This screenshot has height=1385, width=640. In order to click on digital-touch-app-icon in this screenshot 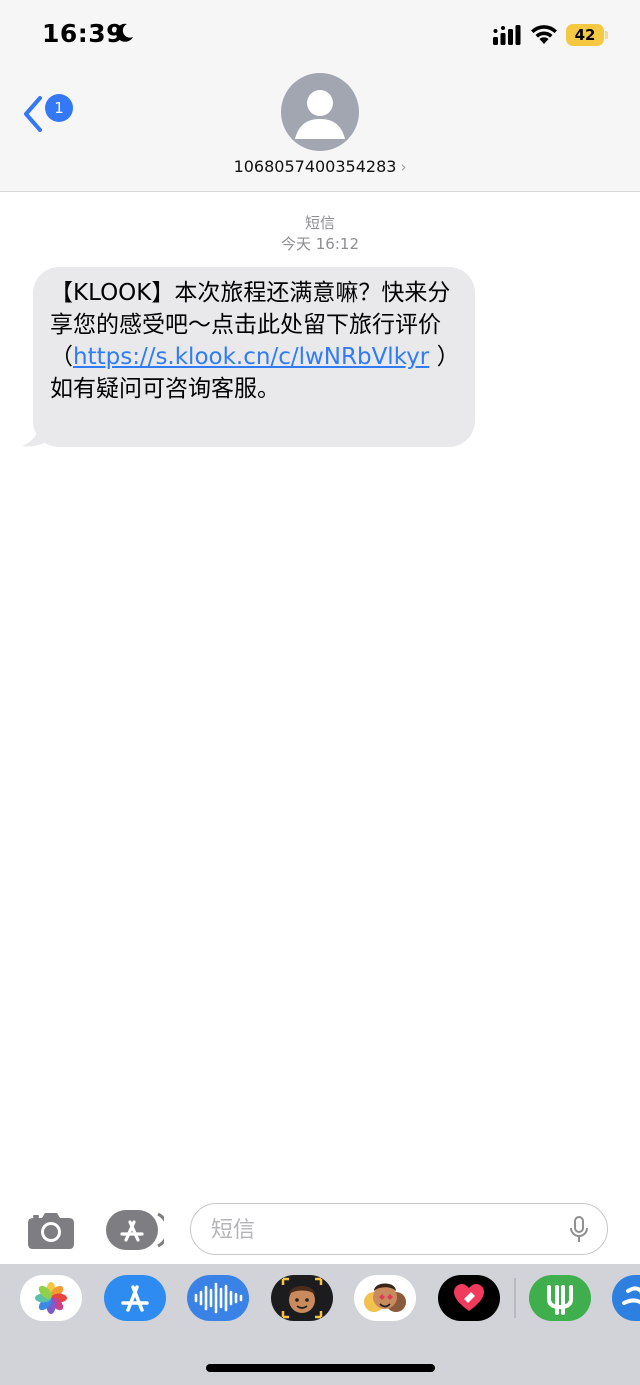, I will do `click(469, 1298)`.